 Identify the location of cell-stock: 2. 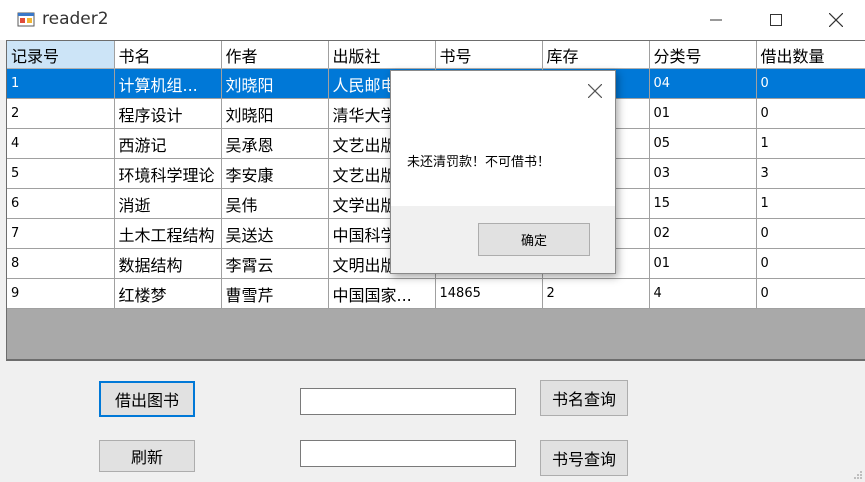
(596, 293).